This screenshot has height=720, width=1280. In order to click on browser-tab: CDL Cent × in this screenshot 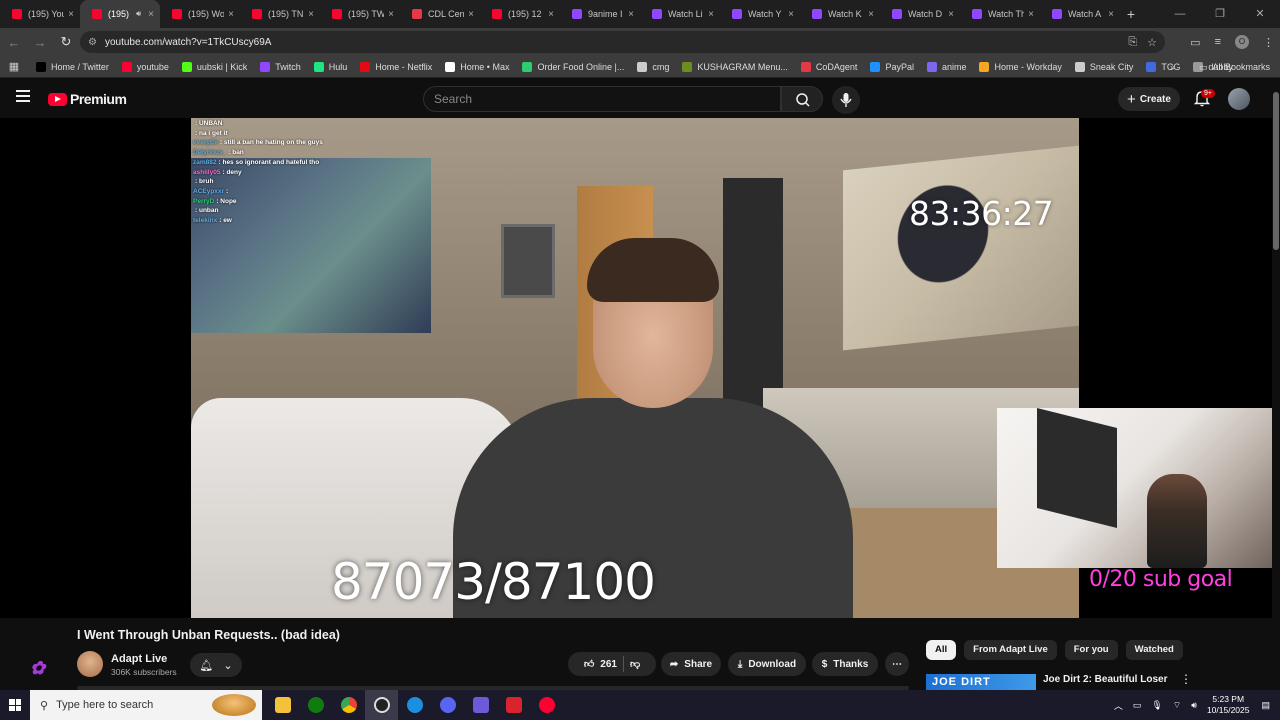, I will do `click(440, 14)`.